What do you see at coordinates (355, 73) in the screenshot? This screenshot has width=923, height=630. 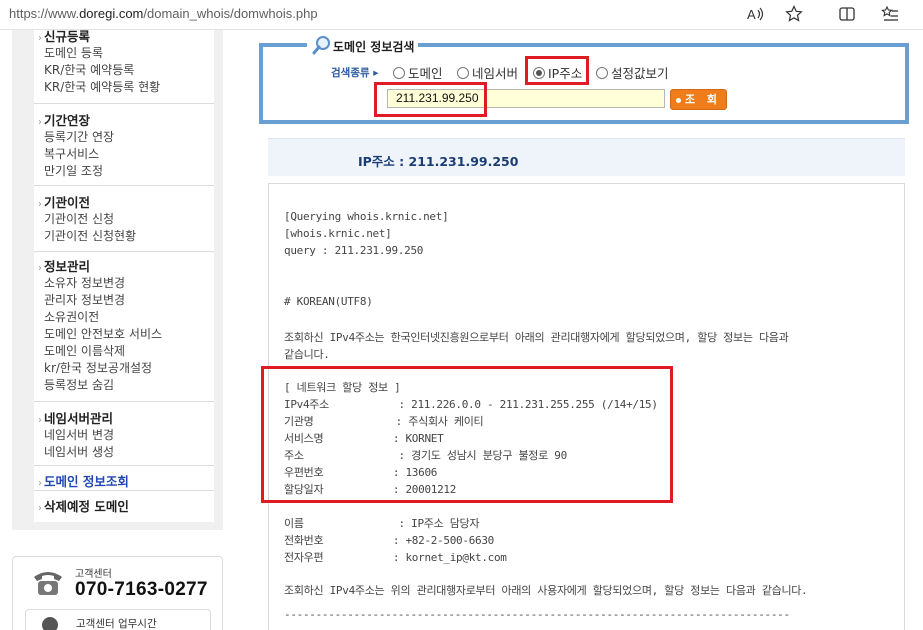 I see `search-type-label: 검색종류 ▸` at bounding box center [355, 73].